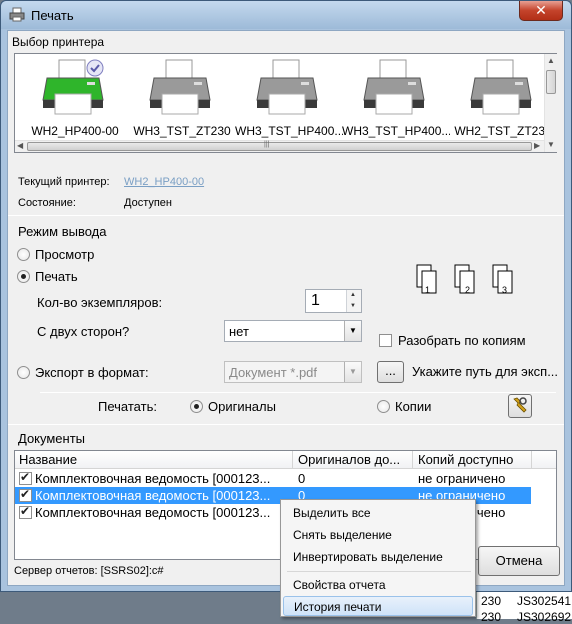 This screenshot has height=624, width=572. I want to click on printer-list-vertical-scrollbar: ▲ ▼, so click(550, 103).